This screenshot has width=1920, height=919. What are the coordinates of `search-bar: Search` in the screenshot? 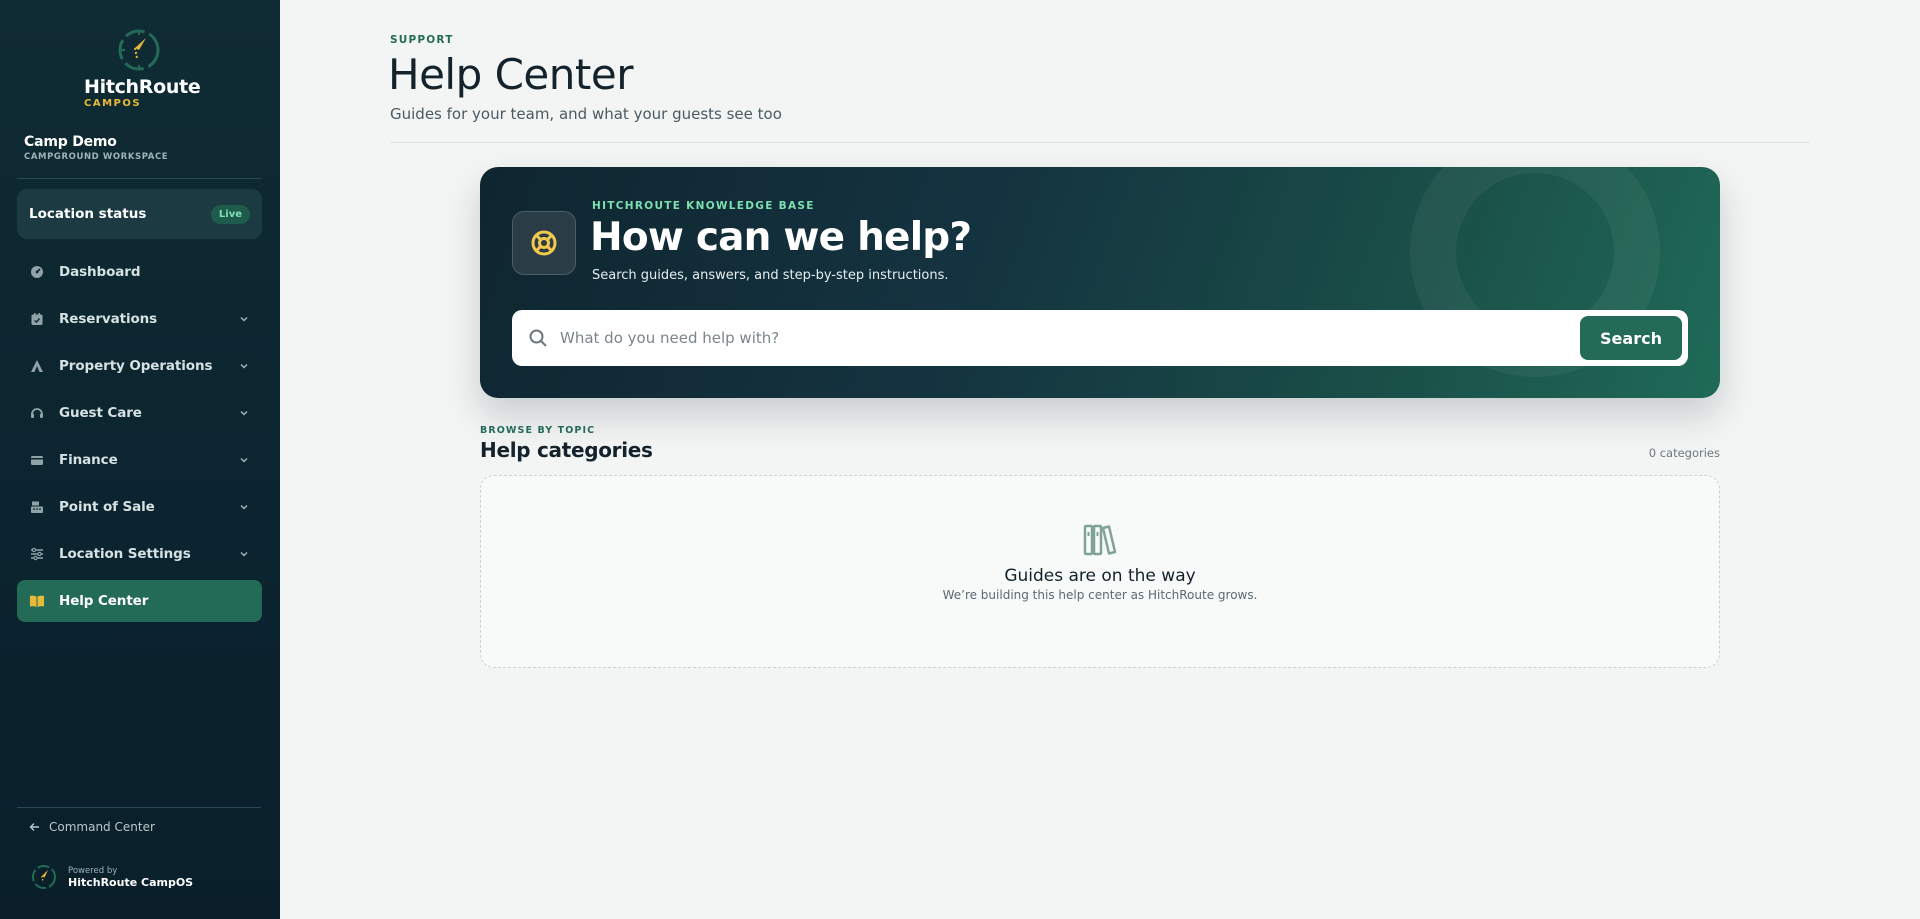 It's located at (1100, 338).